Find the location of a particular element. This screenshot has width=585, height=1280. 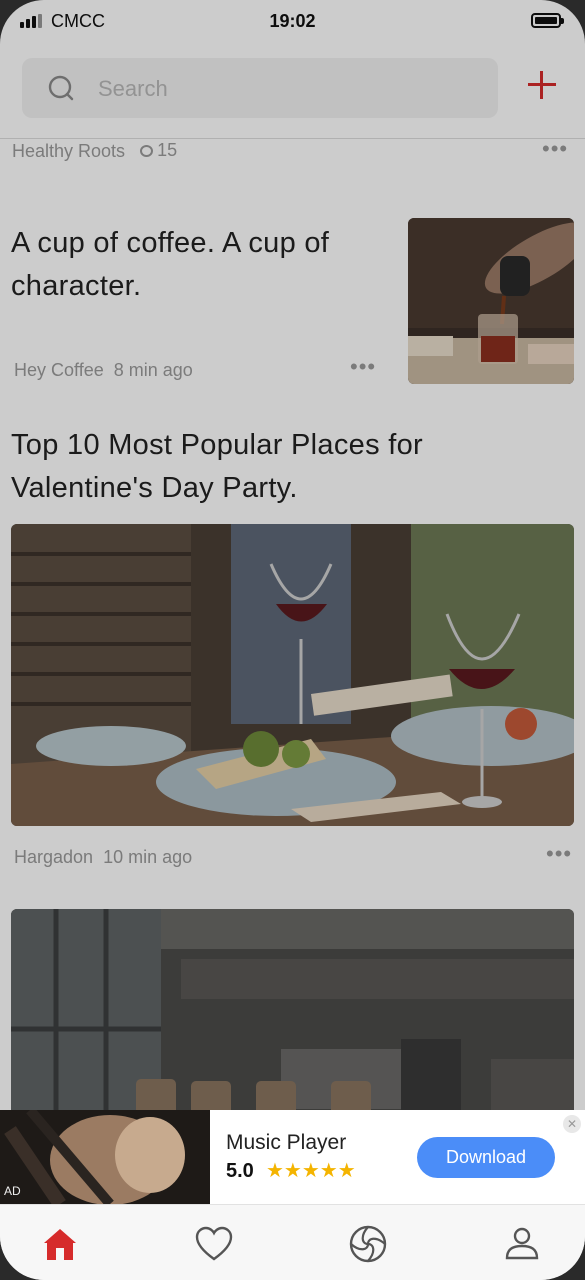

guitar-image is located at coordinates (105, 1157).